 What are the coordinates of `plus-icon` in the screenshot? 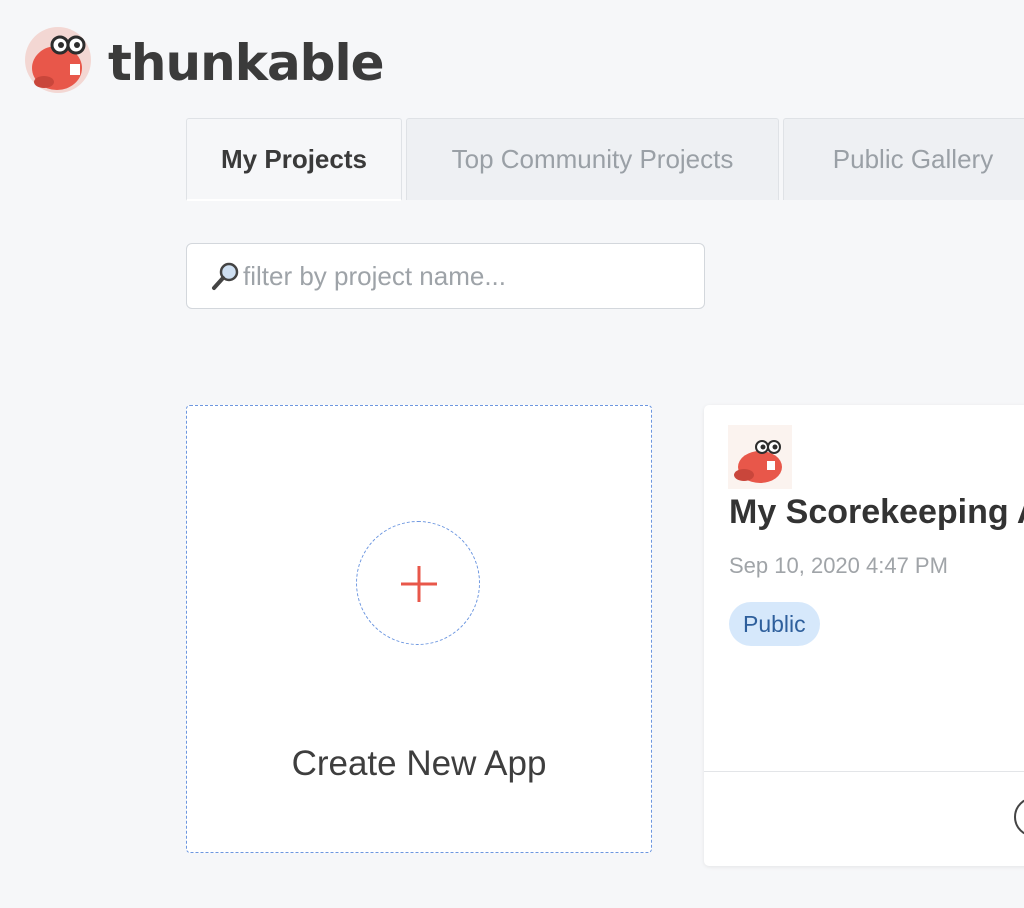 It's located at (419, 584).